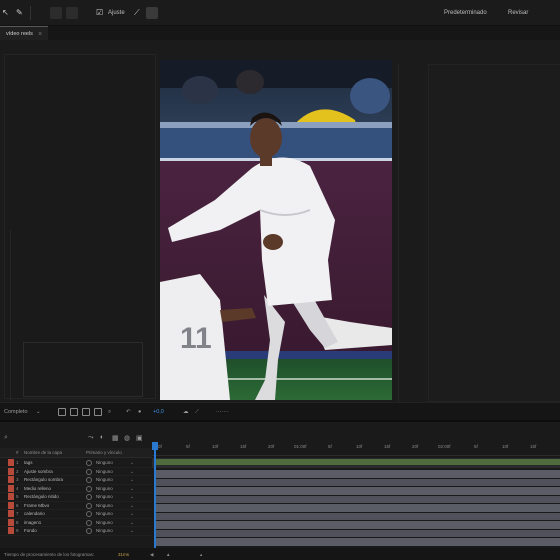  I want to click on reset-exposure-icon: ↶, so click(128, 412).